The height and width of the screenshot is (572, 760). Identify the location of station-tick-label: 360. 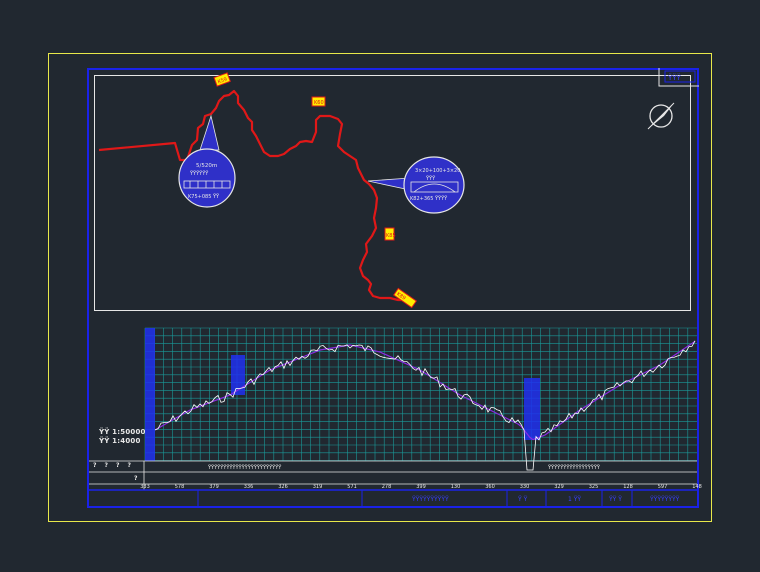
(490, 487).